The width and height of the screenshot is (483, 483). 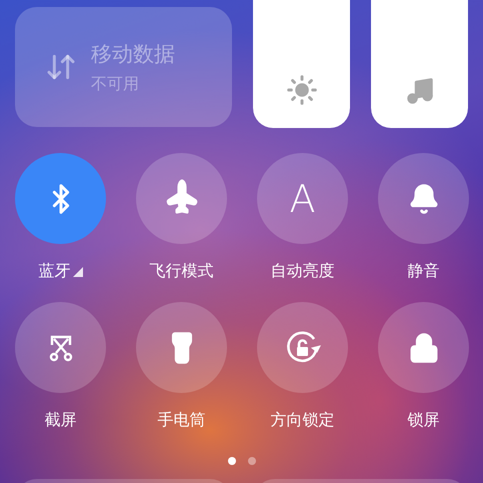 I want to click on brightness-slider, so click(x=301, y=64).